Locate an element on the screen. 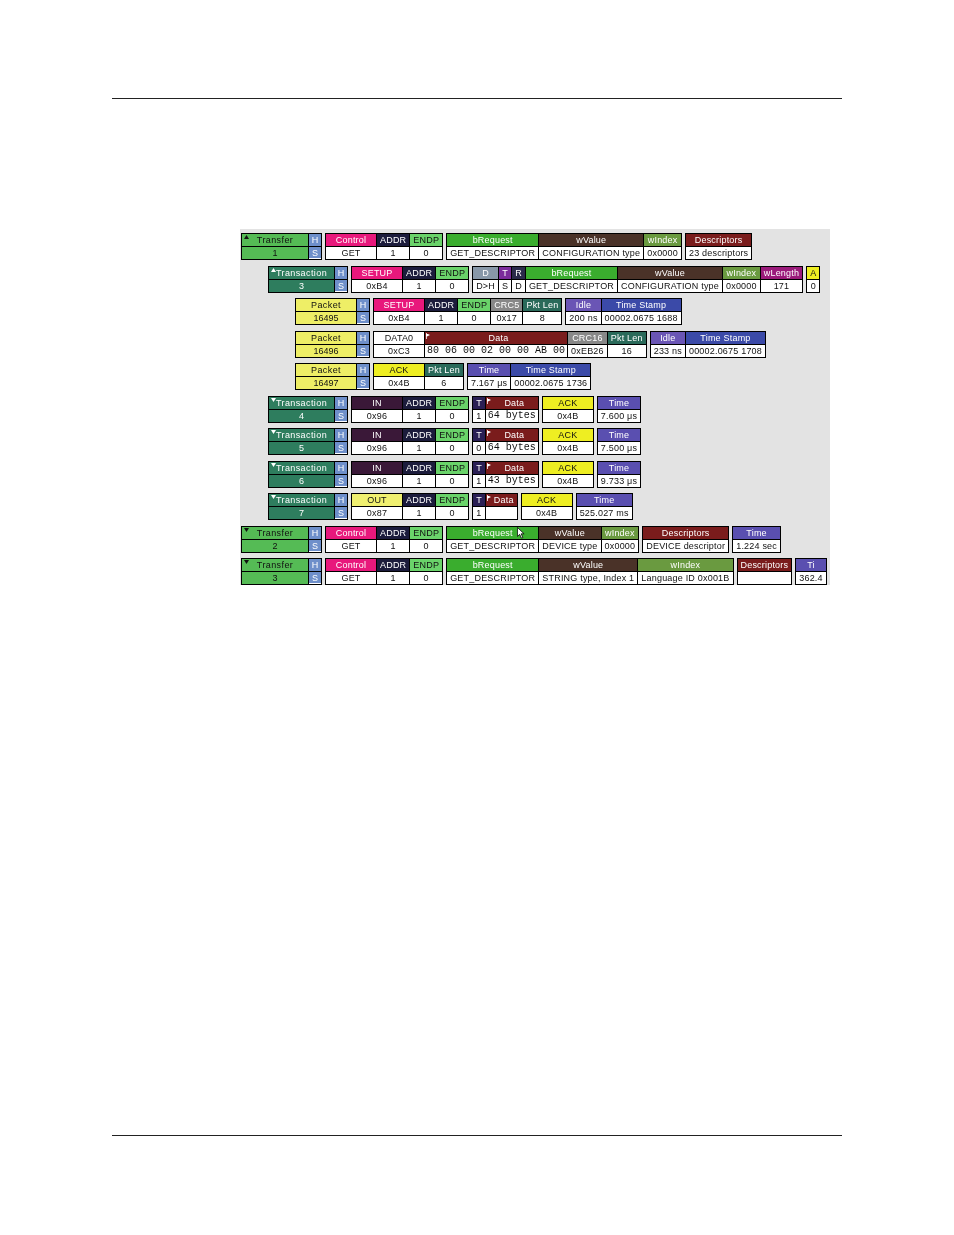 This screenshot has width=954, height=1235. field-header: Idle is located at coordinates (667, 337).